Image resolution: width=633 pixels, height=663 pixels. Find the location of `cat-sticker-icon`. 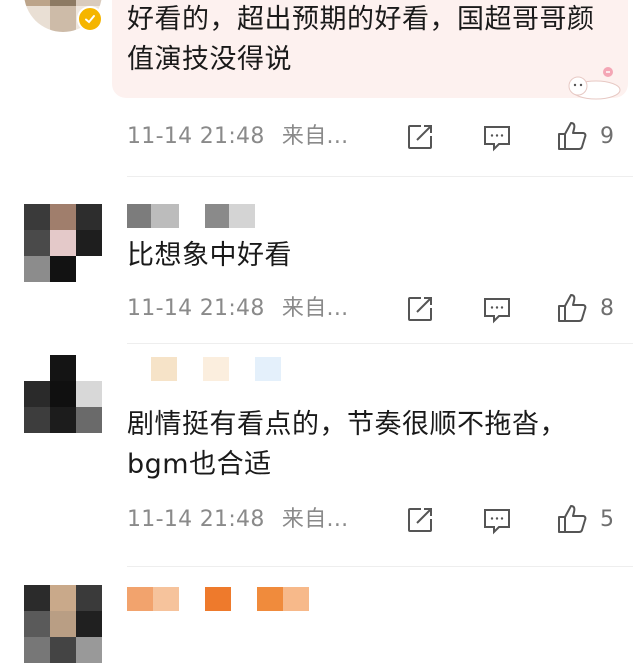

cat-sticker-icon is located at coordinates (590, 82).